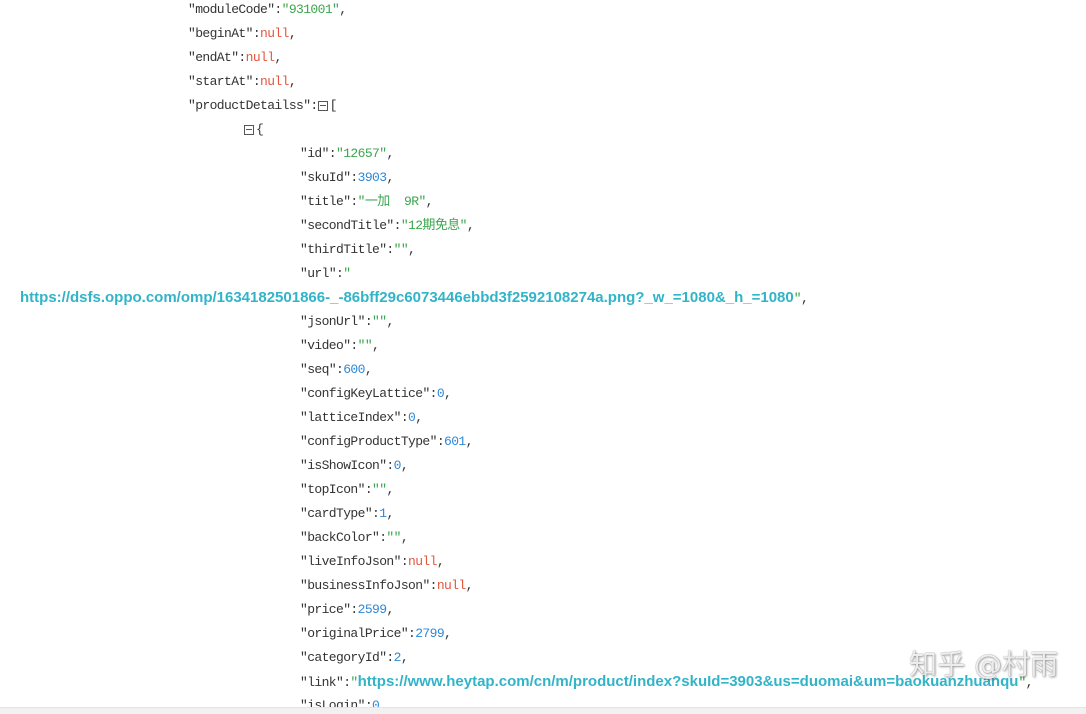 Image resolution: width=1086 pixels, height=714 pixels. Describe the element at coordinates (543, 466) in the screenshot. I see `json-line-is-show-icon: isShowIcon0` at that location.